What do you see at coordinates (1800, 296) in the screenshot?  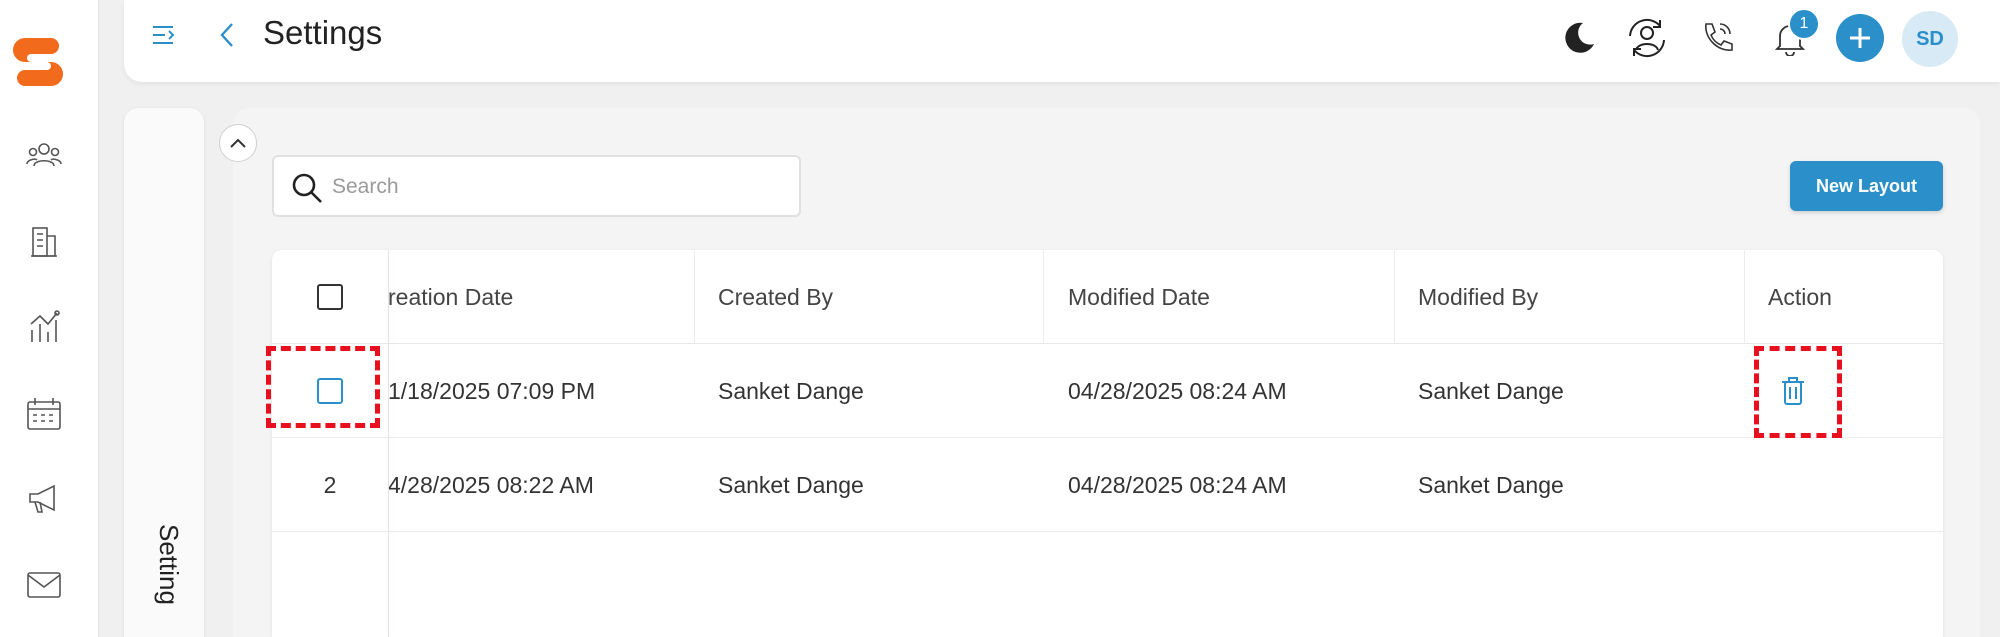 I see `header-action: Action` at bounding box center [1800, 296].